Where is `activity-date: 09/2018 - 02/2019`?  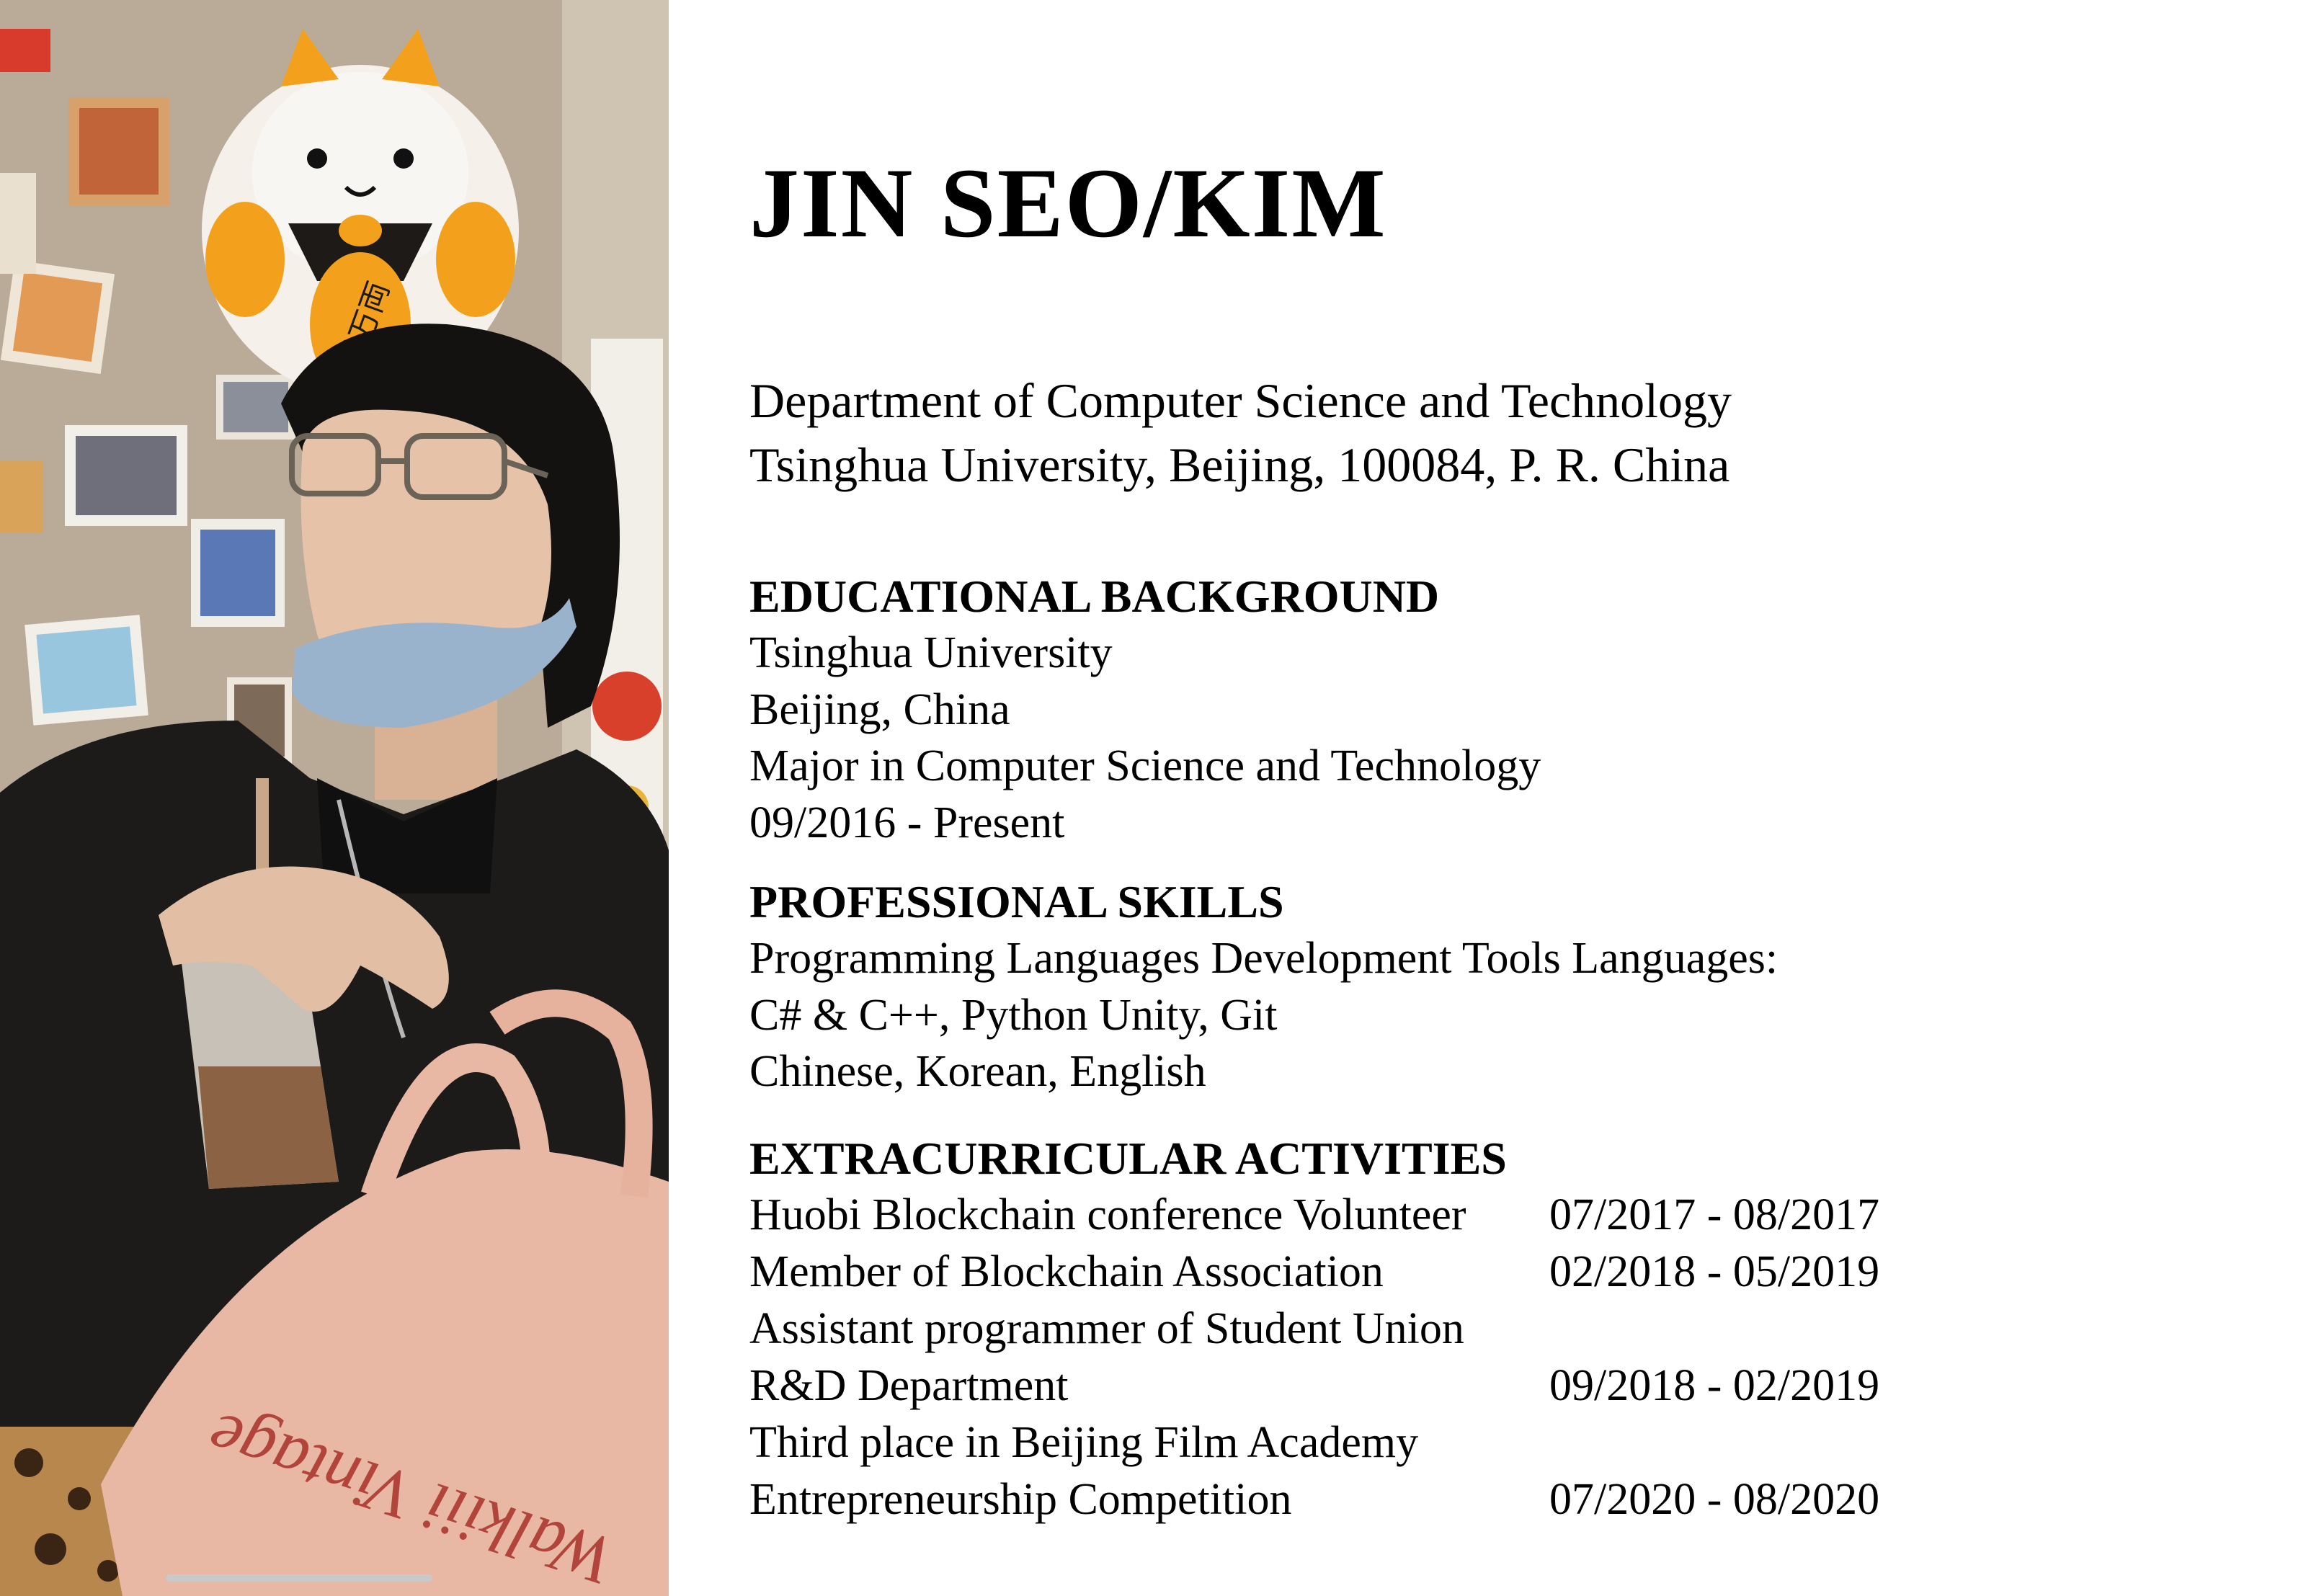 activity-date: 09/2018 - 02/2019 is located at coordinates (1714, 1385).